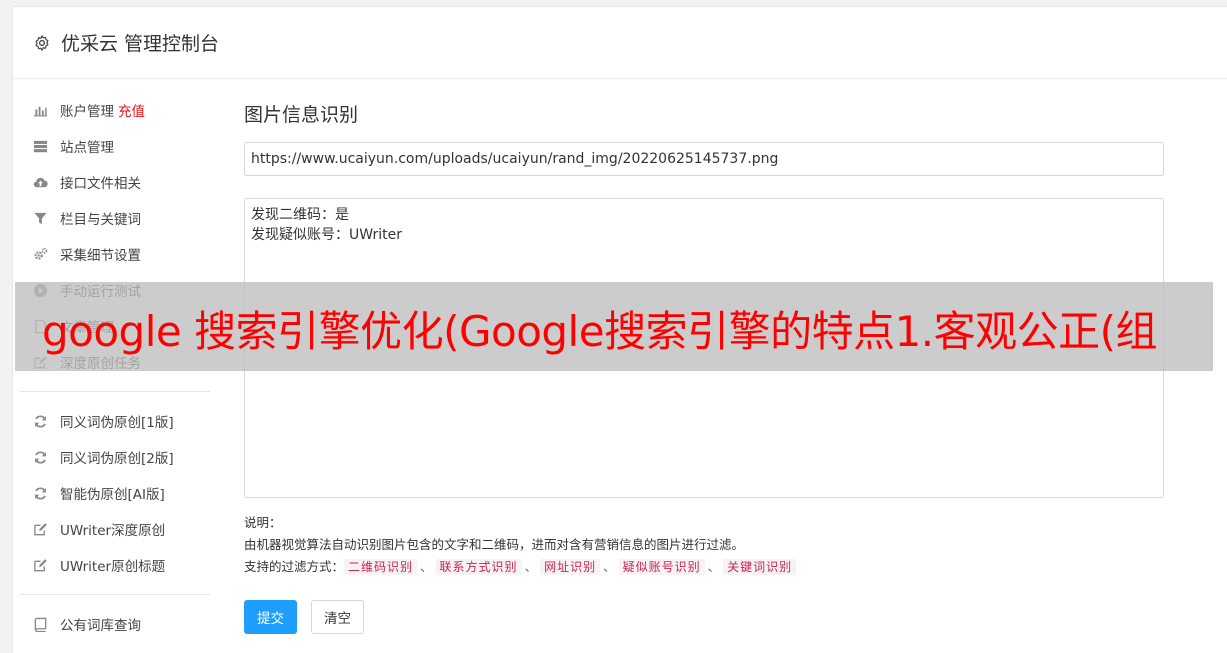  I want to click on recharge-link: 充值, so click(131, 110).